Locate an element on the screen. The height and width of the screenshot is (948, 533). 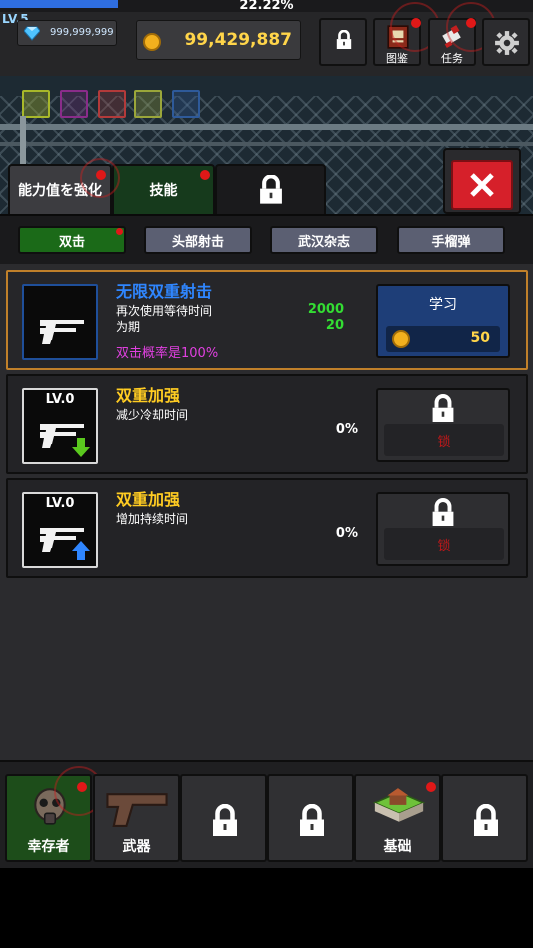
cooldown-value: 2000 is located at coordinates (325, 309).